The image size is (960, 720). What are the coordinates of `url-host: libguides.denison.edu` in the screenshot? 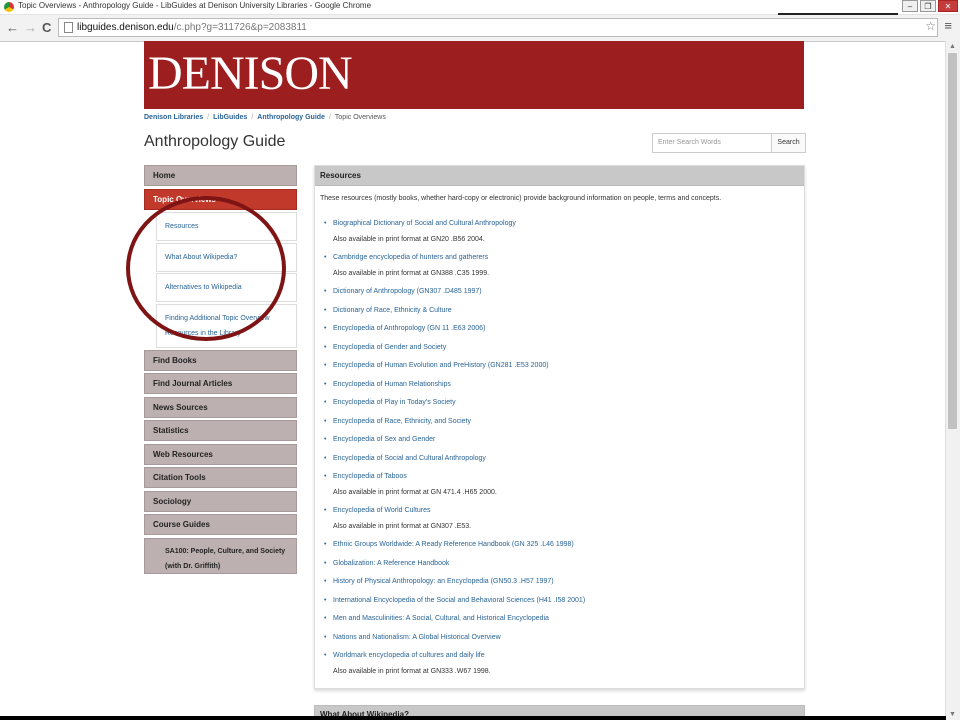 It's located at (125, 27).